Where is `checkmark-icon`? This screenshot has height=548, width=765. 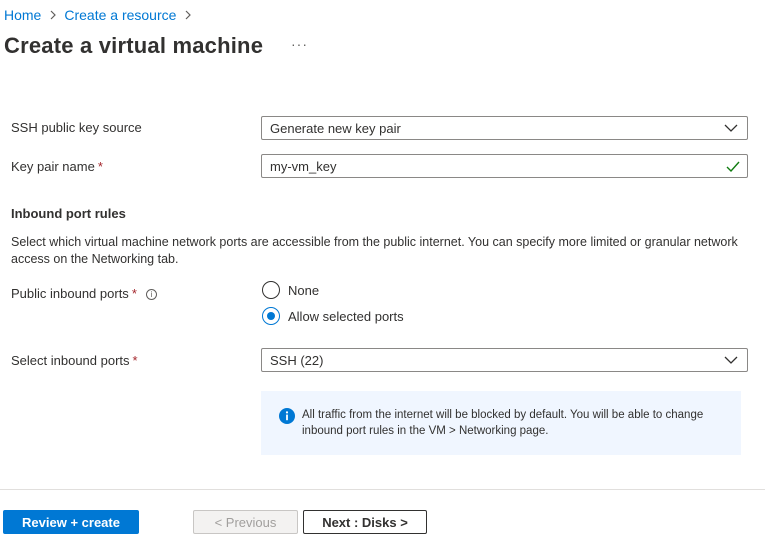
checkmark-icon is located at coordinates (733, 166).